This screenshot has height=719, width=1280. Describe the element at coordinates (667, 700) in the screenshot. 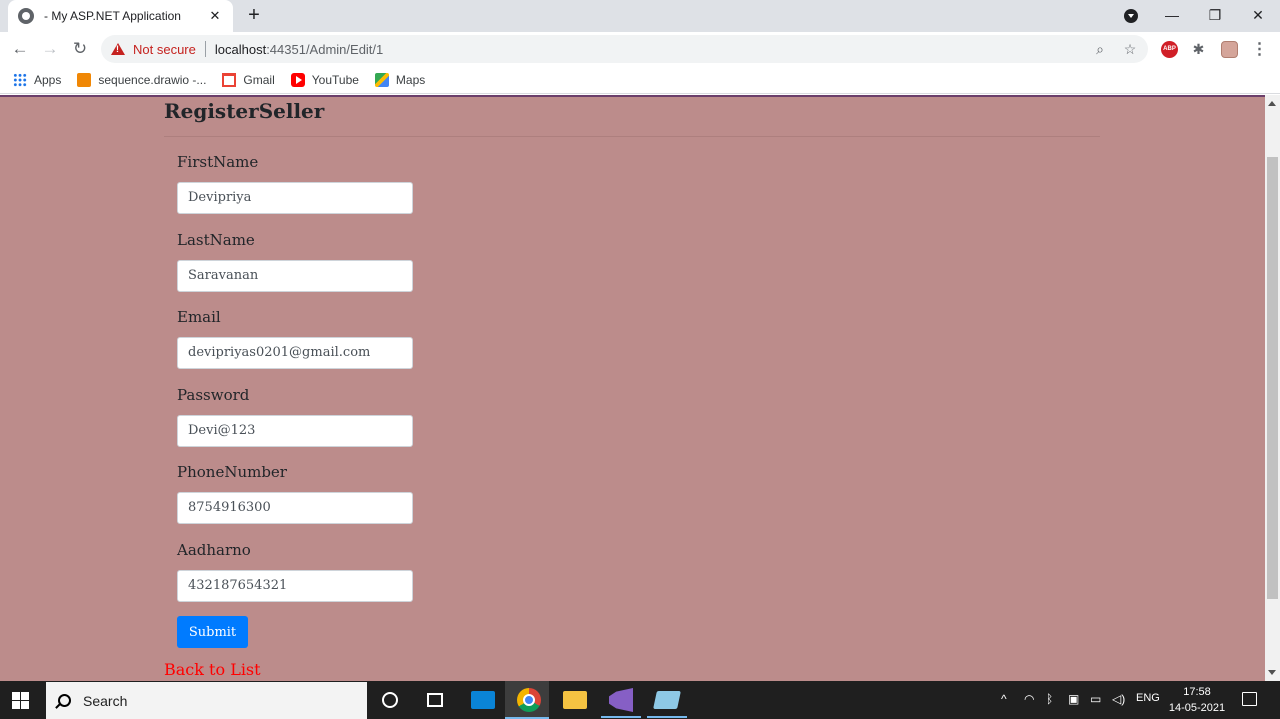

I see `app-icon` at that location.